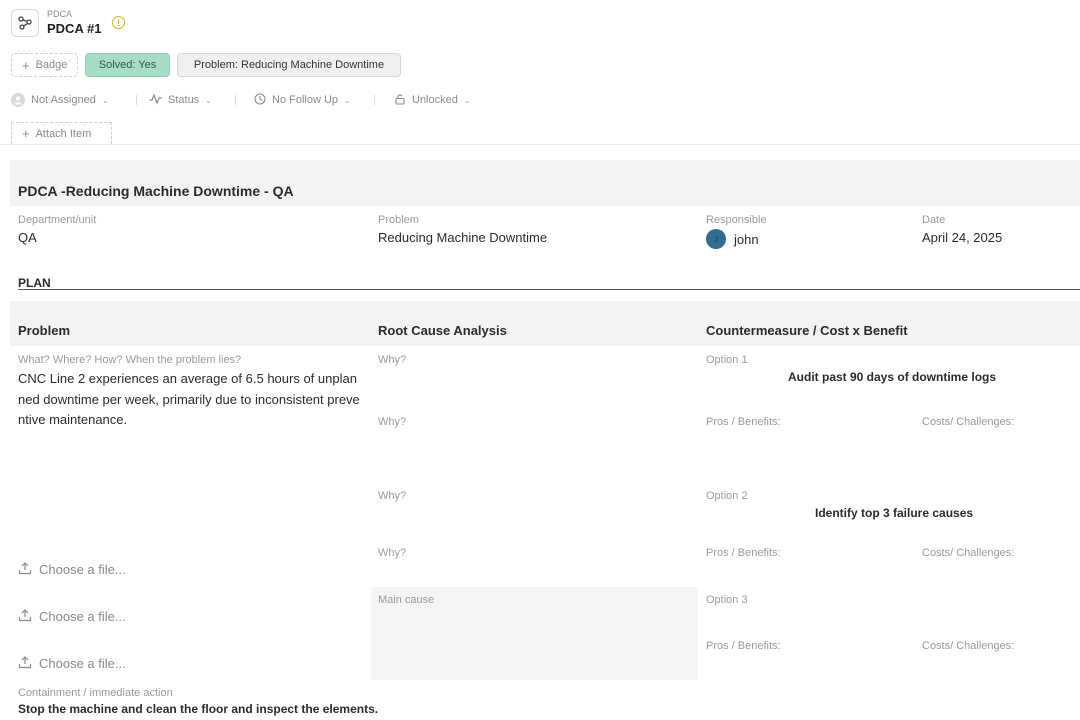 This screenshot has height=720, width=1080. What do you see at coordinates (934, 220) in the screenshot?
I see `date-label: Date` at bounding box center [934, 220].